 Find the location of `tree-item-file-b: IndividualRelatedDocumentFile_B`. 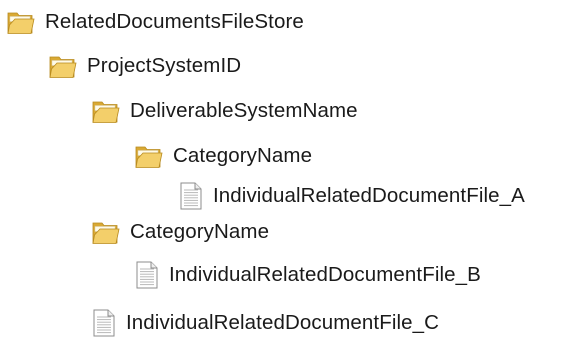

tree-item-file-b: IndividualRelatedDocumentFile_B is located at coordinates (307, 275).